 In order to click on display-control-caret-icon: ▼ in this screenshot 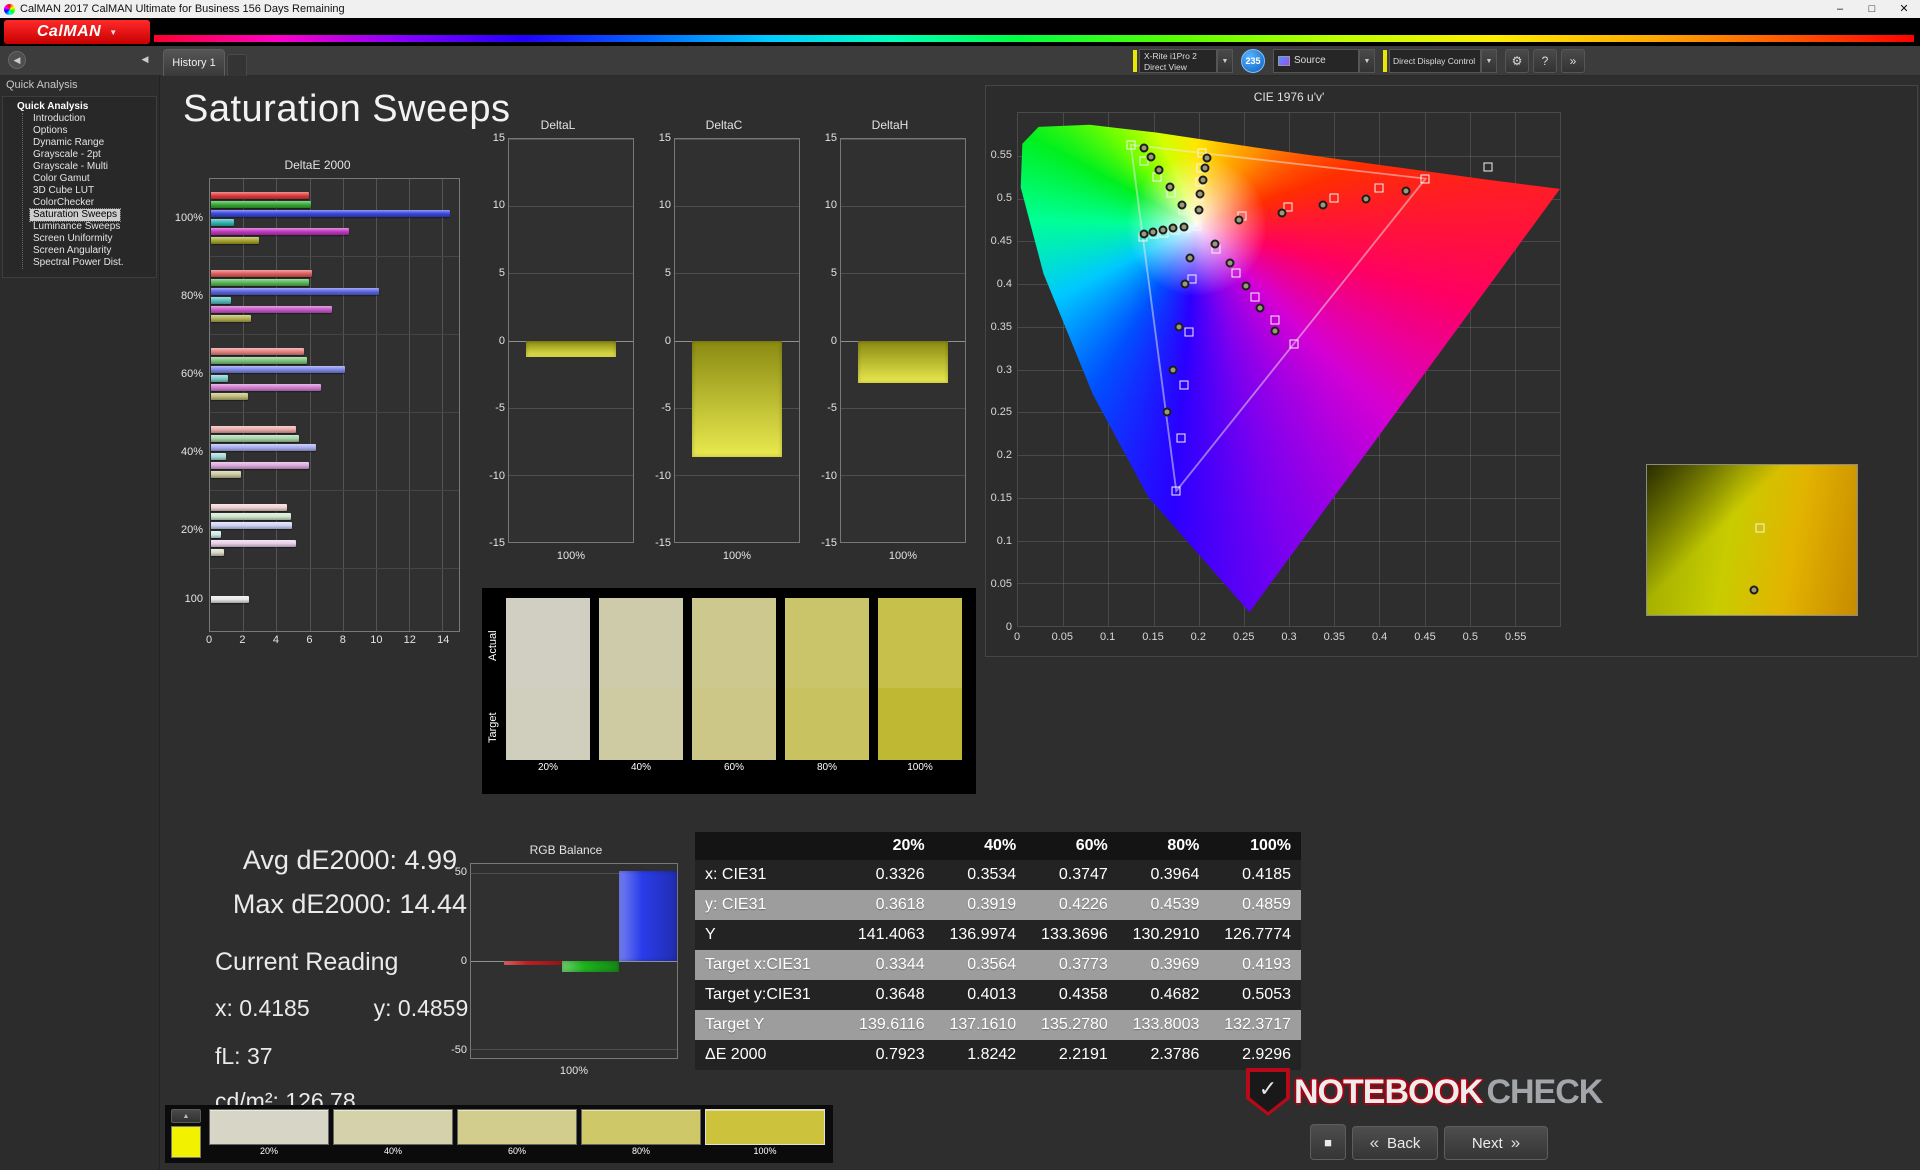, I will do `click(1489, 61)`.